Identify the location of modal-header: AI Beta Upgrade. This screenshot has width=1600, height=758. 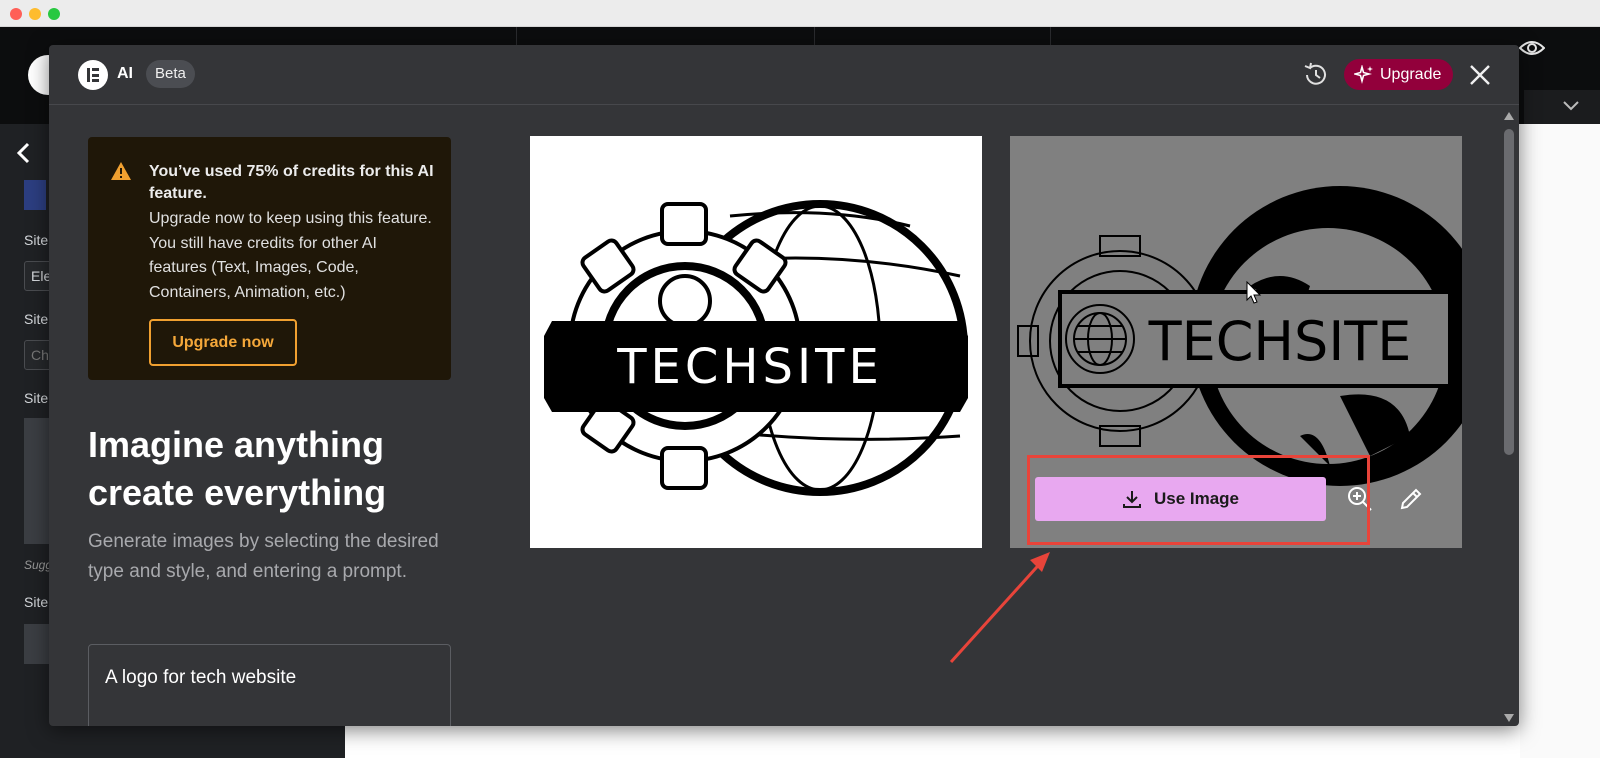
(784, 75).